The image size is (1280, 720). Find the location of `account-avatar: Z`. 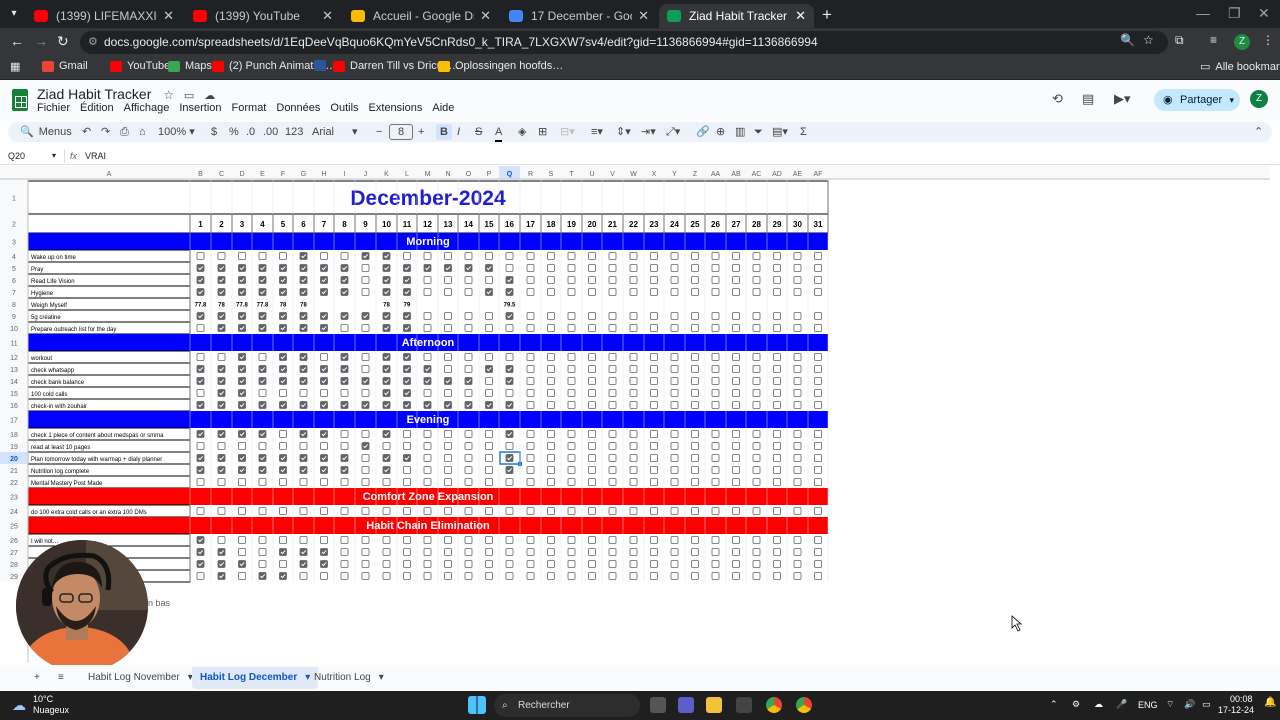

account-avatar: Z is located at coordinates (1259, 99).